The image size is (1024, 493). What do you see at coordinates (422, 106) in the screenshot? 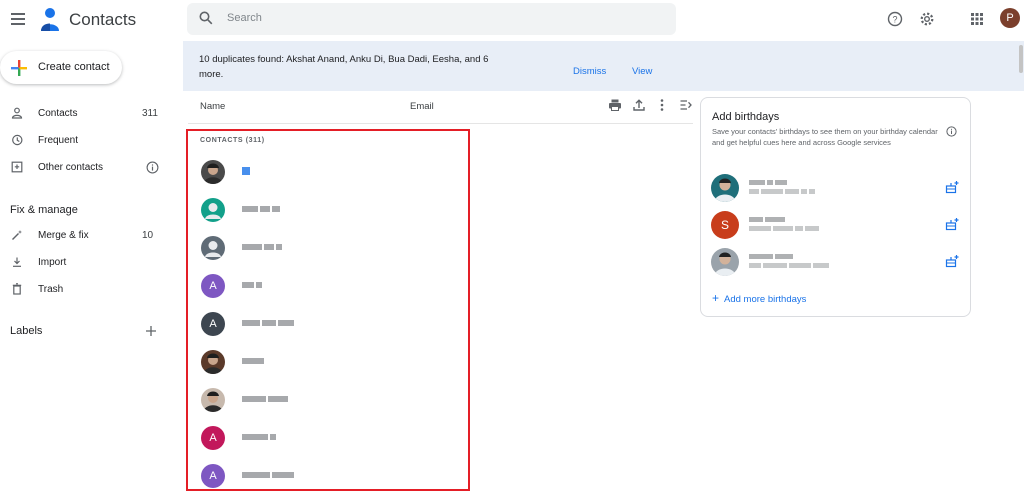
I see `email-column-header: Email` at bounding box center [422, 106].